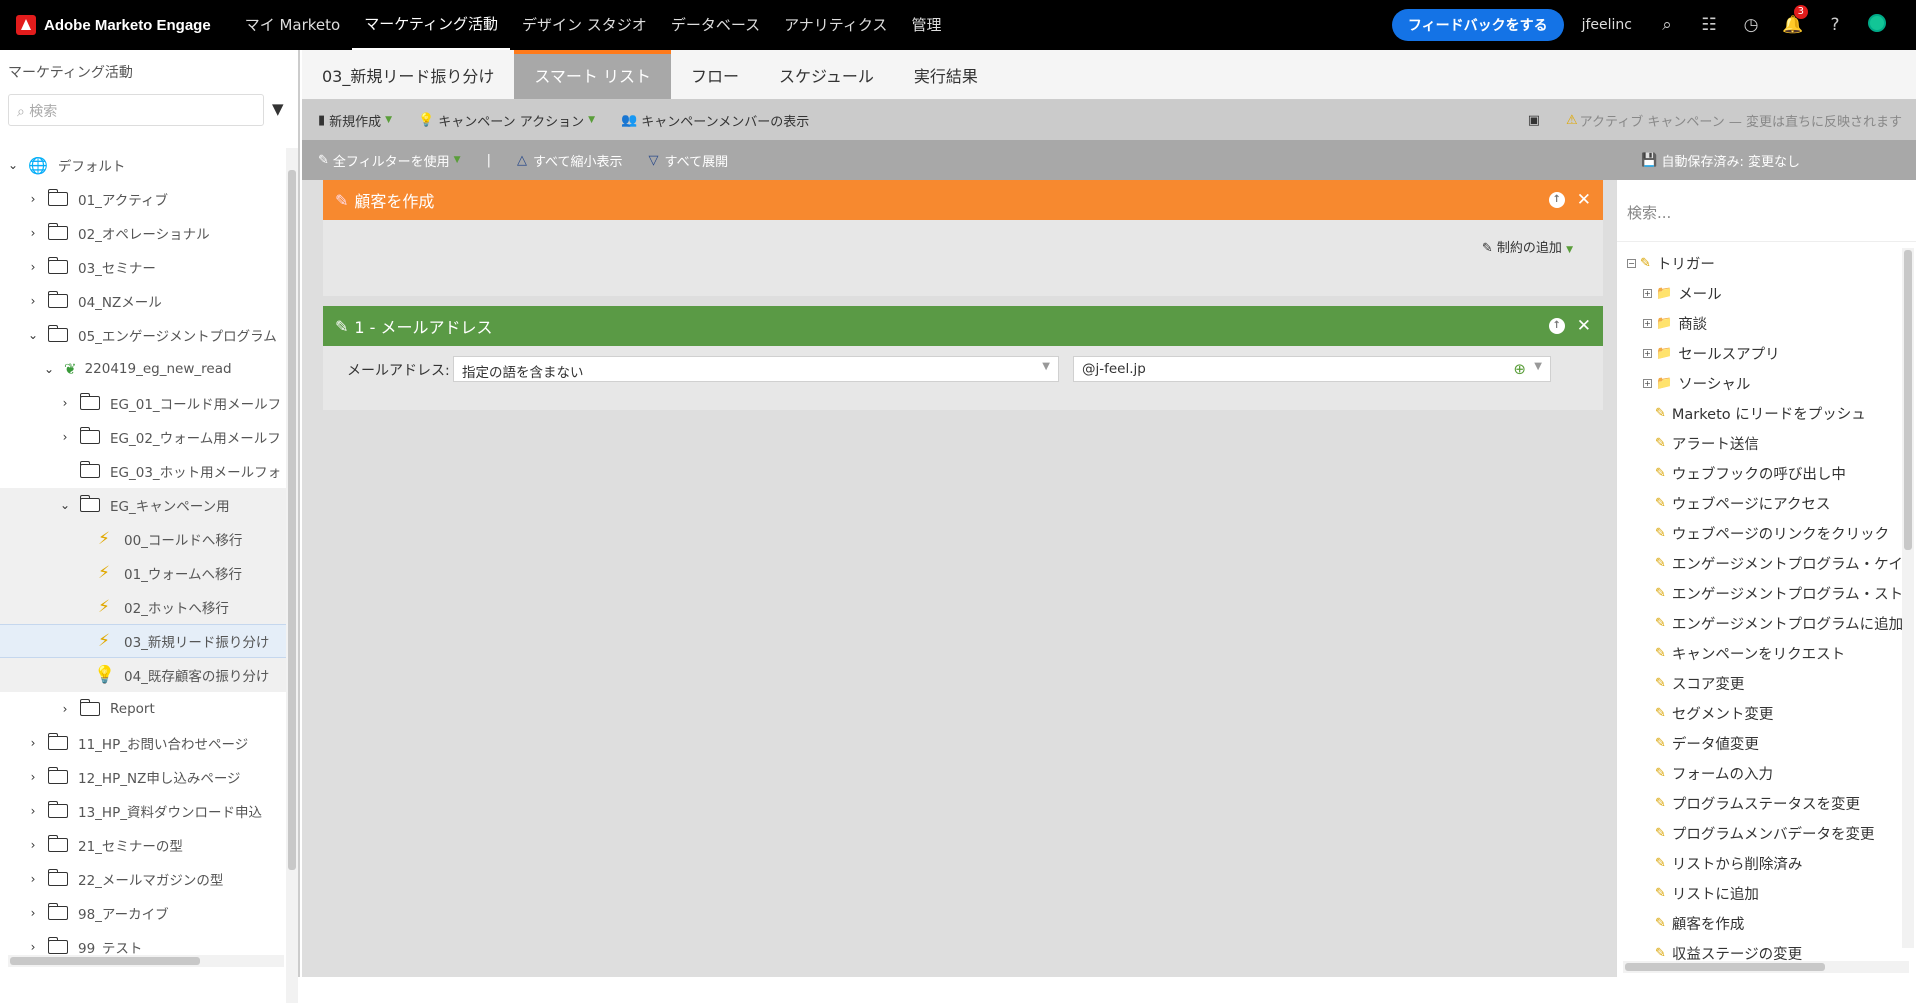 The image size is (1916, 1003). I want to click on nav-admin: 管理, so click(926, 25).